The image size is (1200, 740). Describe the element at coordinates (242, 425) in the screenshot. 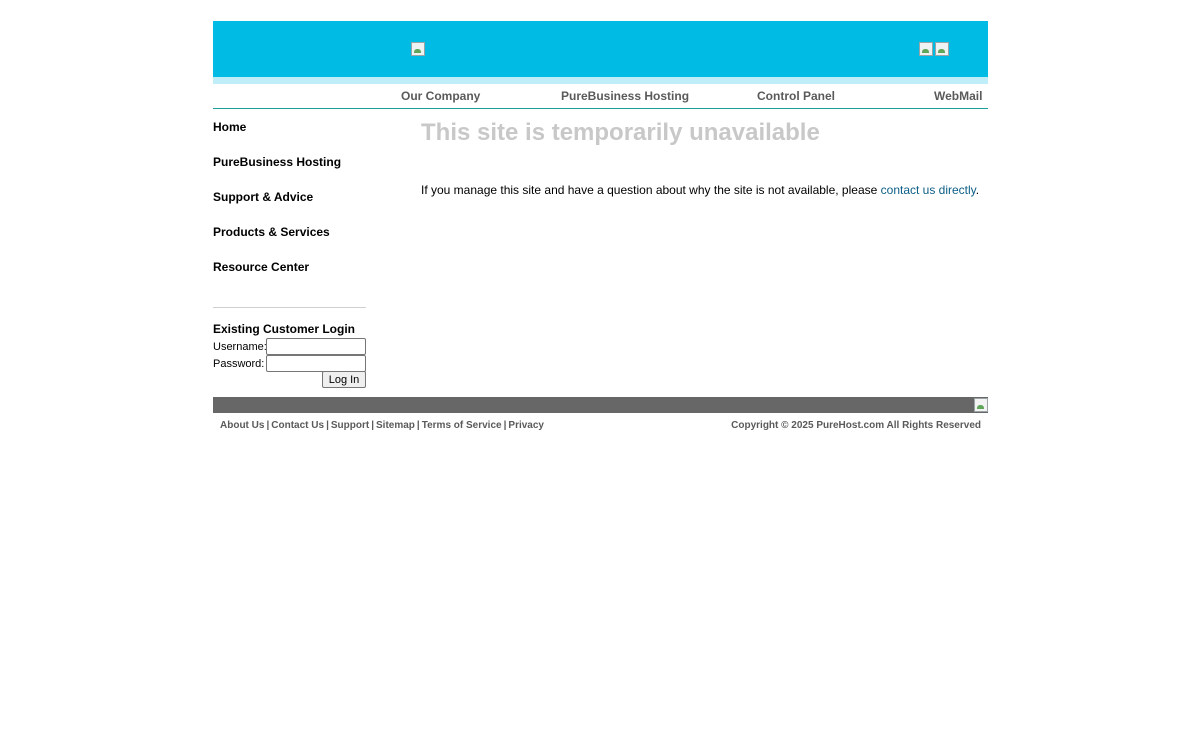

I see `footer-link-about-us: About Us` at that location.